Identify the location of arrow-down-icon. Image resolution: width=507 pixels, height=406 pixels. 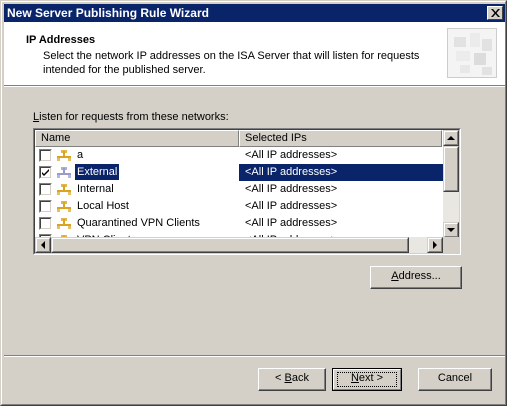
(451, 230).